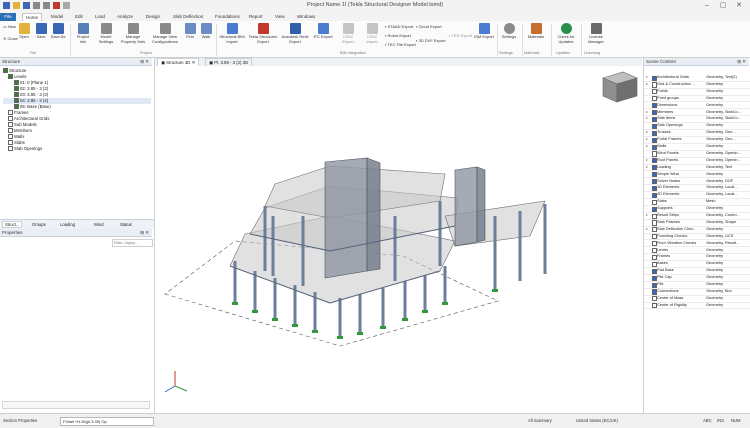  Describe the element at coordinates (707, 5) in the screenshot. I see `minimize-button: –` at that location.